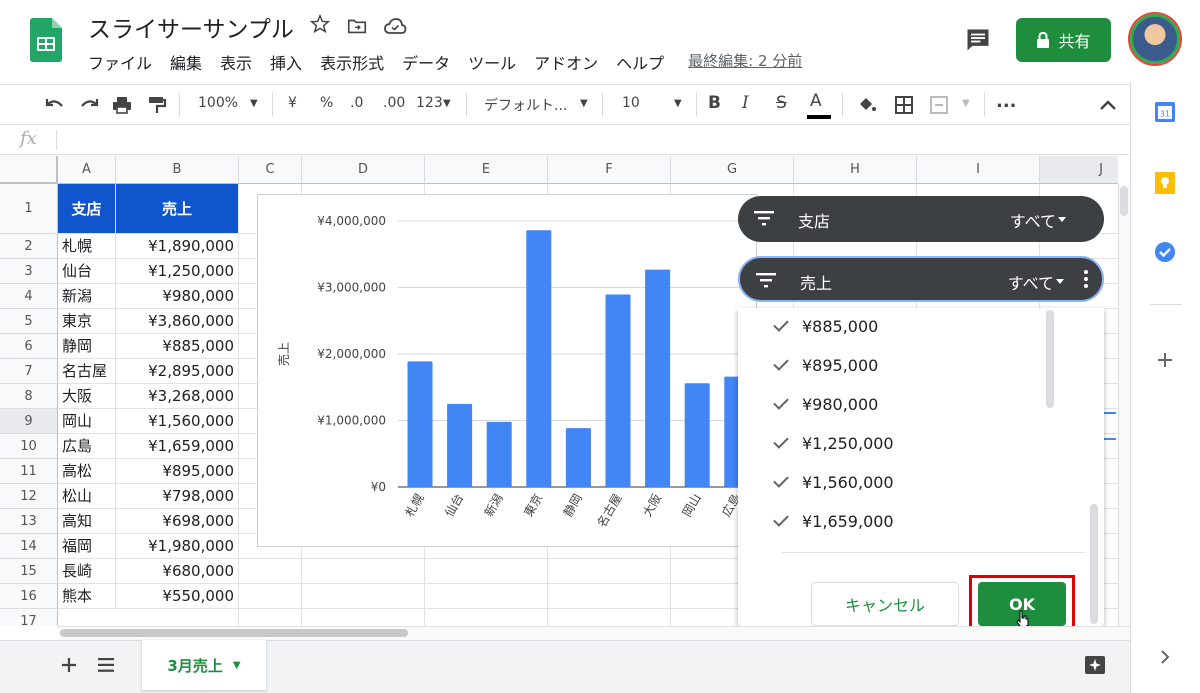 This screenshot has height=693, width=1200. I want to click on branch-cell: 長崎, so click(87, 571).